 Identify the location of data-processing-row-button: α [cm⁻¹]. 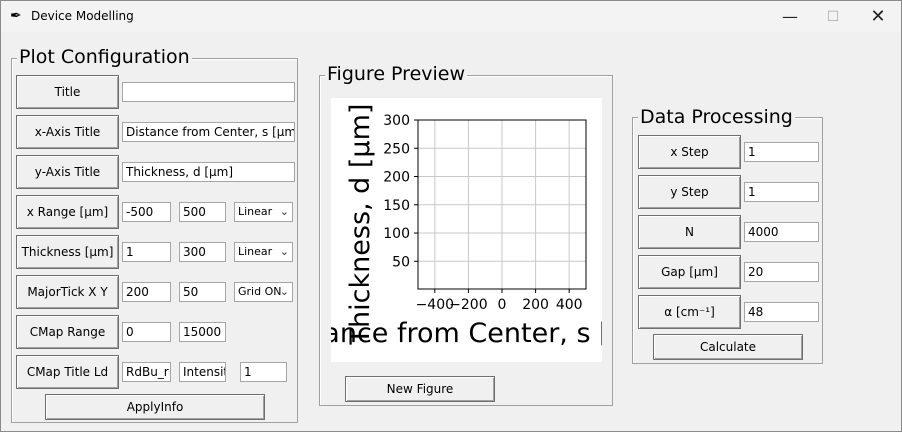
(689, 312).